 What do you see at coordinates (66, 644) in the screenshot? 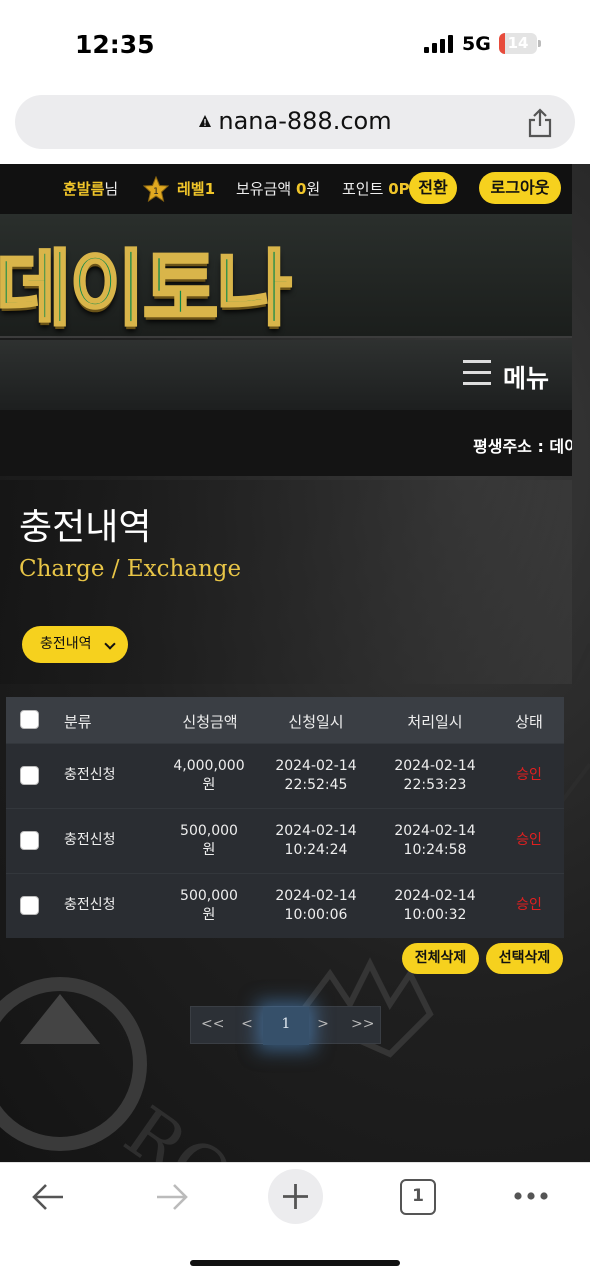
I see `dropdown-label: 충전내역` at bounding box center [66, 644].